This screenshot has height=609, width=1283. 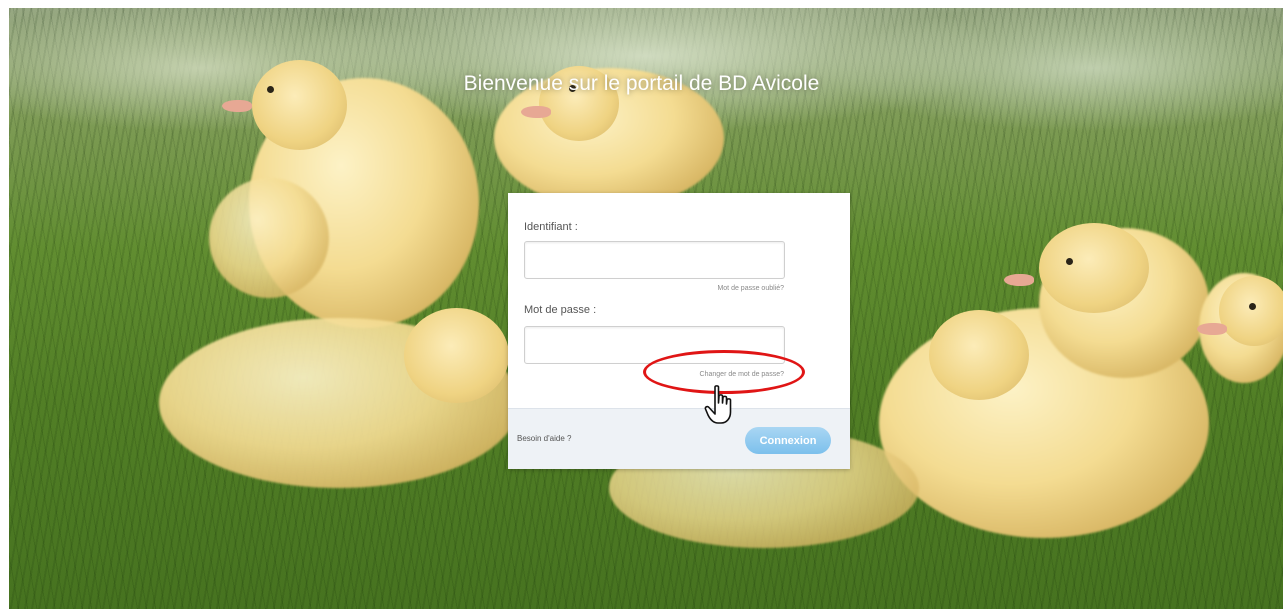 What do you see at coordinates (551, 227) in the screenshot?
I see `username-label: Identifiant :` at bounding box center [551, 227].